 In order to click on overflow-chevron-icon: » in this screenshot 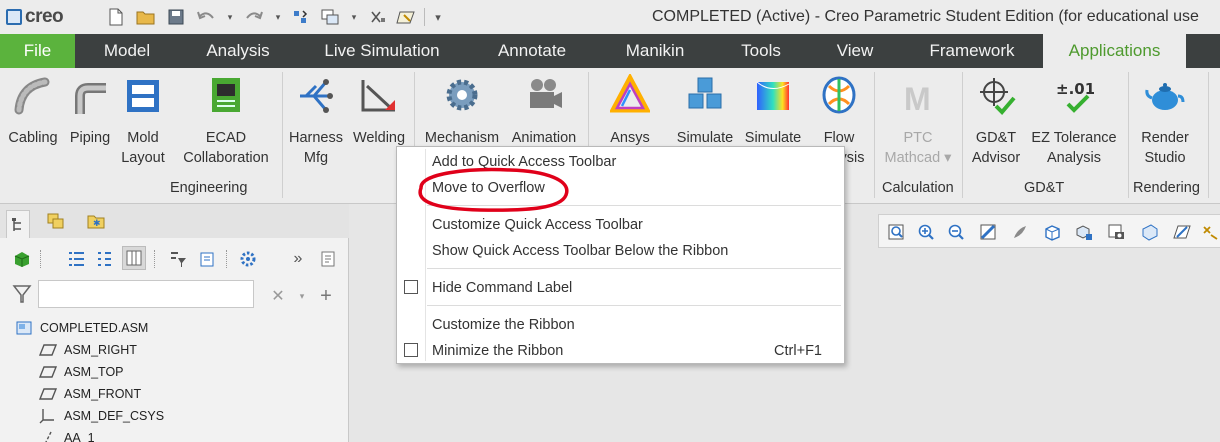, I will do `click(298, 259)`.